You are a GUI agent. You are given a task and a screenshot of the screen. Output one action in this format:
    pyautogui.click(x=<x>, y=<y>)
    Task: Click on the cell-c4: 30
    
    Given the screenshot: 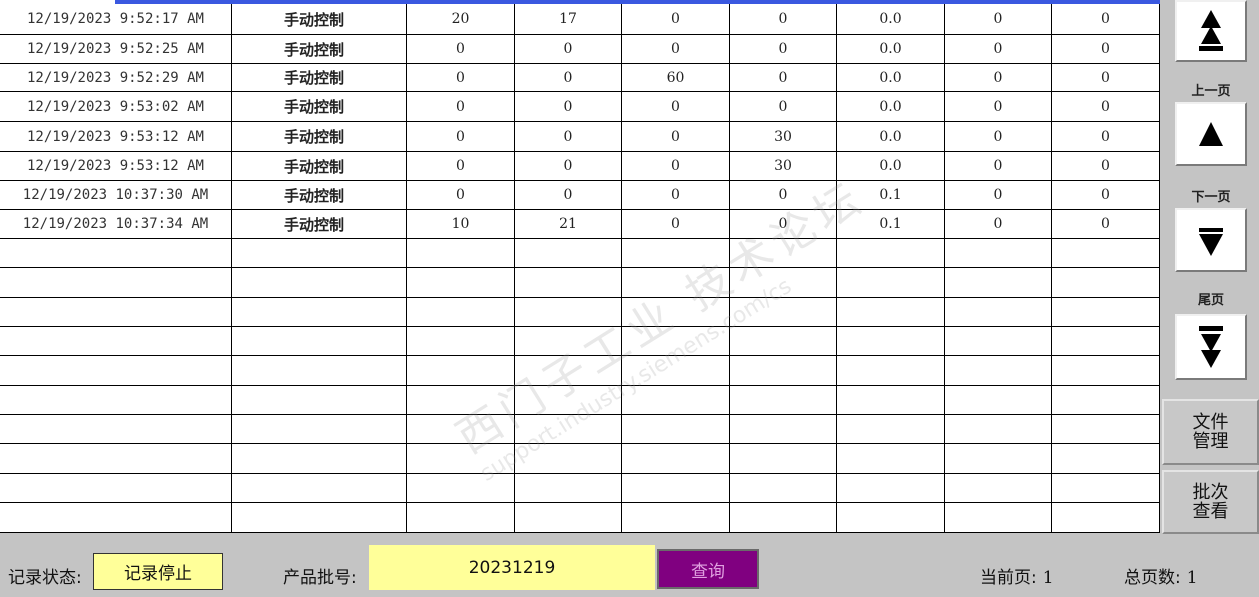 What is the action you would take?
    pyautogui.click(x=783, y=137)
    